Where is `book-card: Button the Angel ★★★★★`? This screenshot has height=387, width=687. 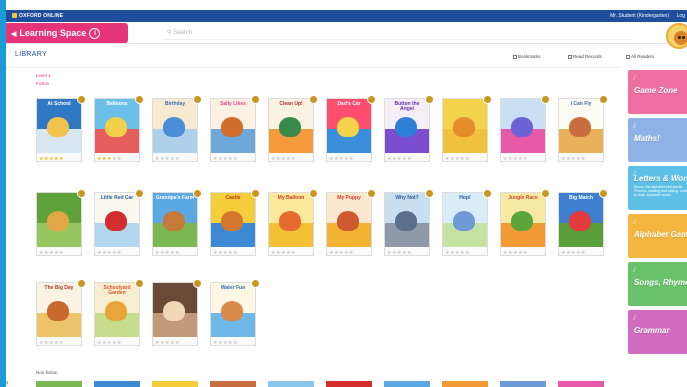 book-card: Button the Angel ★★★★★ is located at coordinates (409, 128).